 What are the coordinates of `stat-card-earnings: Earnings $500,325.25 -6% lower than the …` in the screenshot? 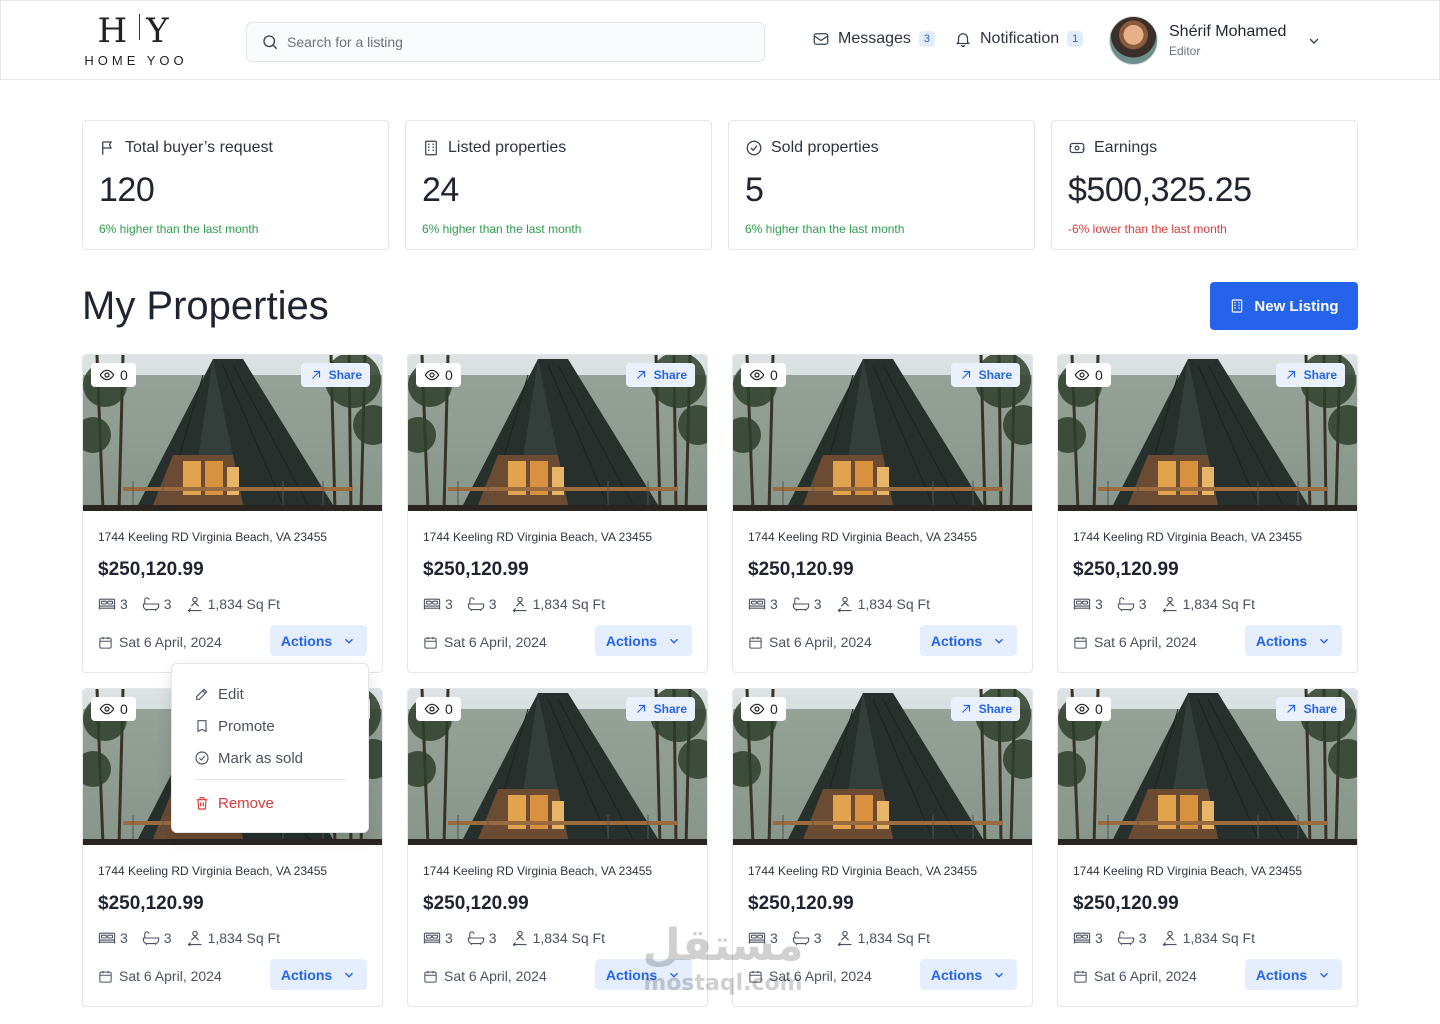 It's located at (1204, 185).